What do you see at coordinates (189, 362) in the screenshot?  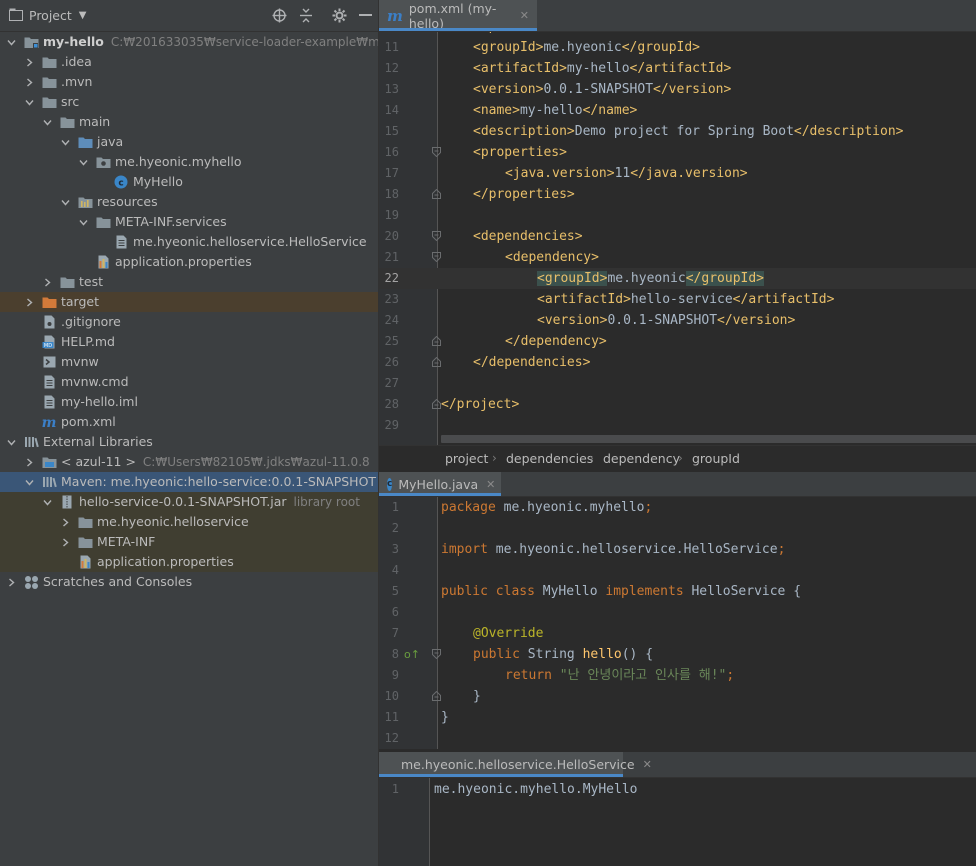 I see `tree-file-mvnw: mvnw` at bounding box center [189, 362].